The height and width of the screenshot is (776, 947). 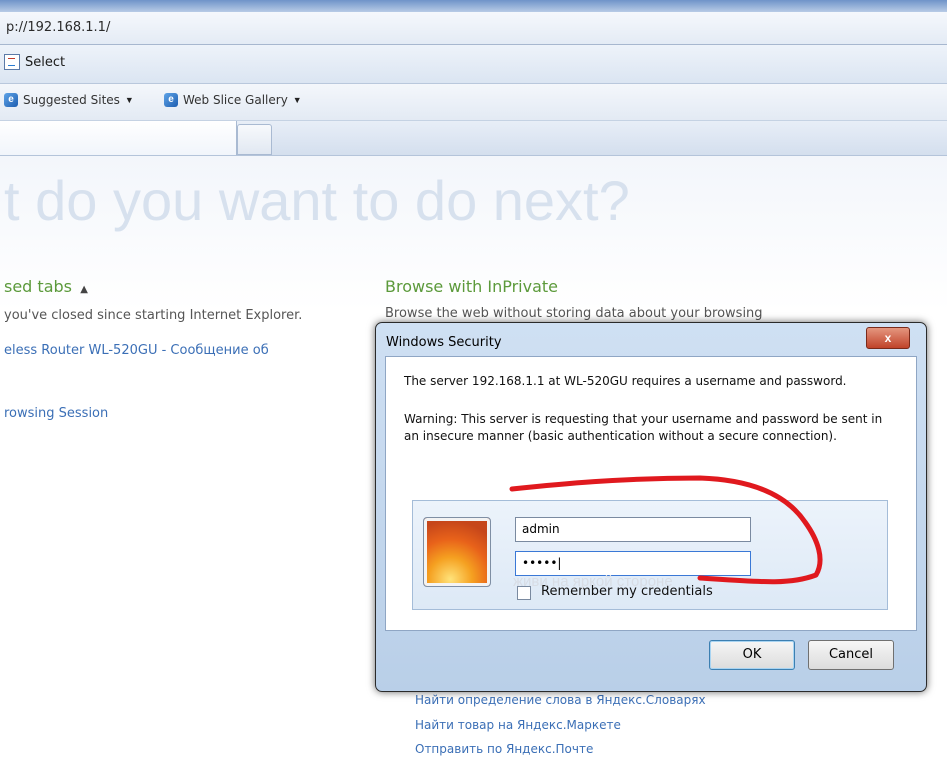 I want to click on red-annotation-scribble, so click(x=666, y=530).